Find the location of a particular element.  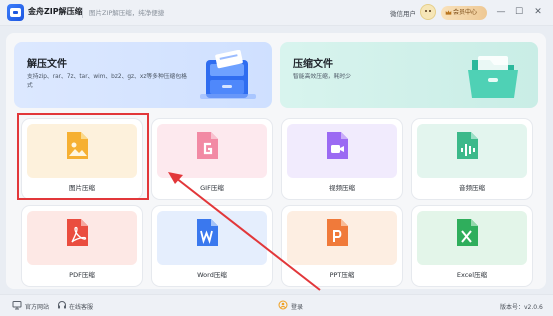

website-link: 官方网站 is located at coordinates (37, 306).